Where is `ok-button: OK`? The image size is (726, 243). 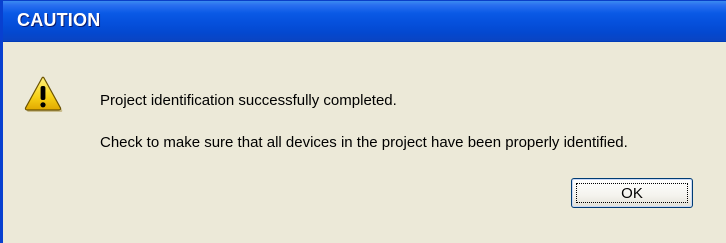 ok-button: OK is located at coordinates (632, 193).